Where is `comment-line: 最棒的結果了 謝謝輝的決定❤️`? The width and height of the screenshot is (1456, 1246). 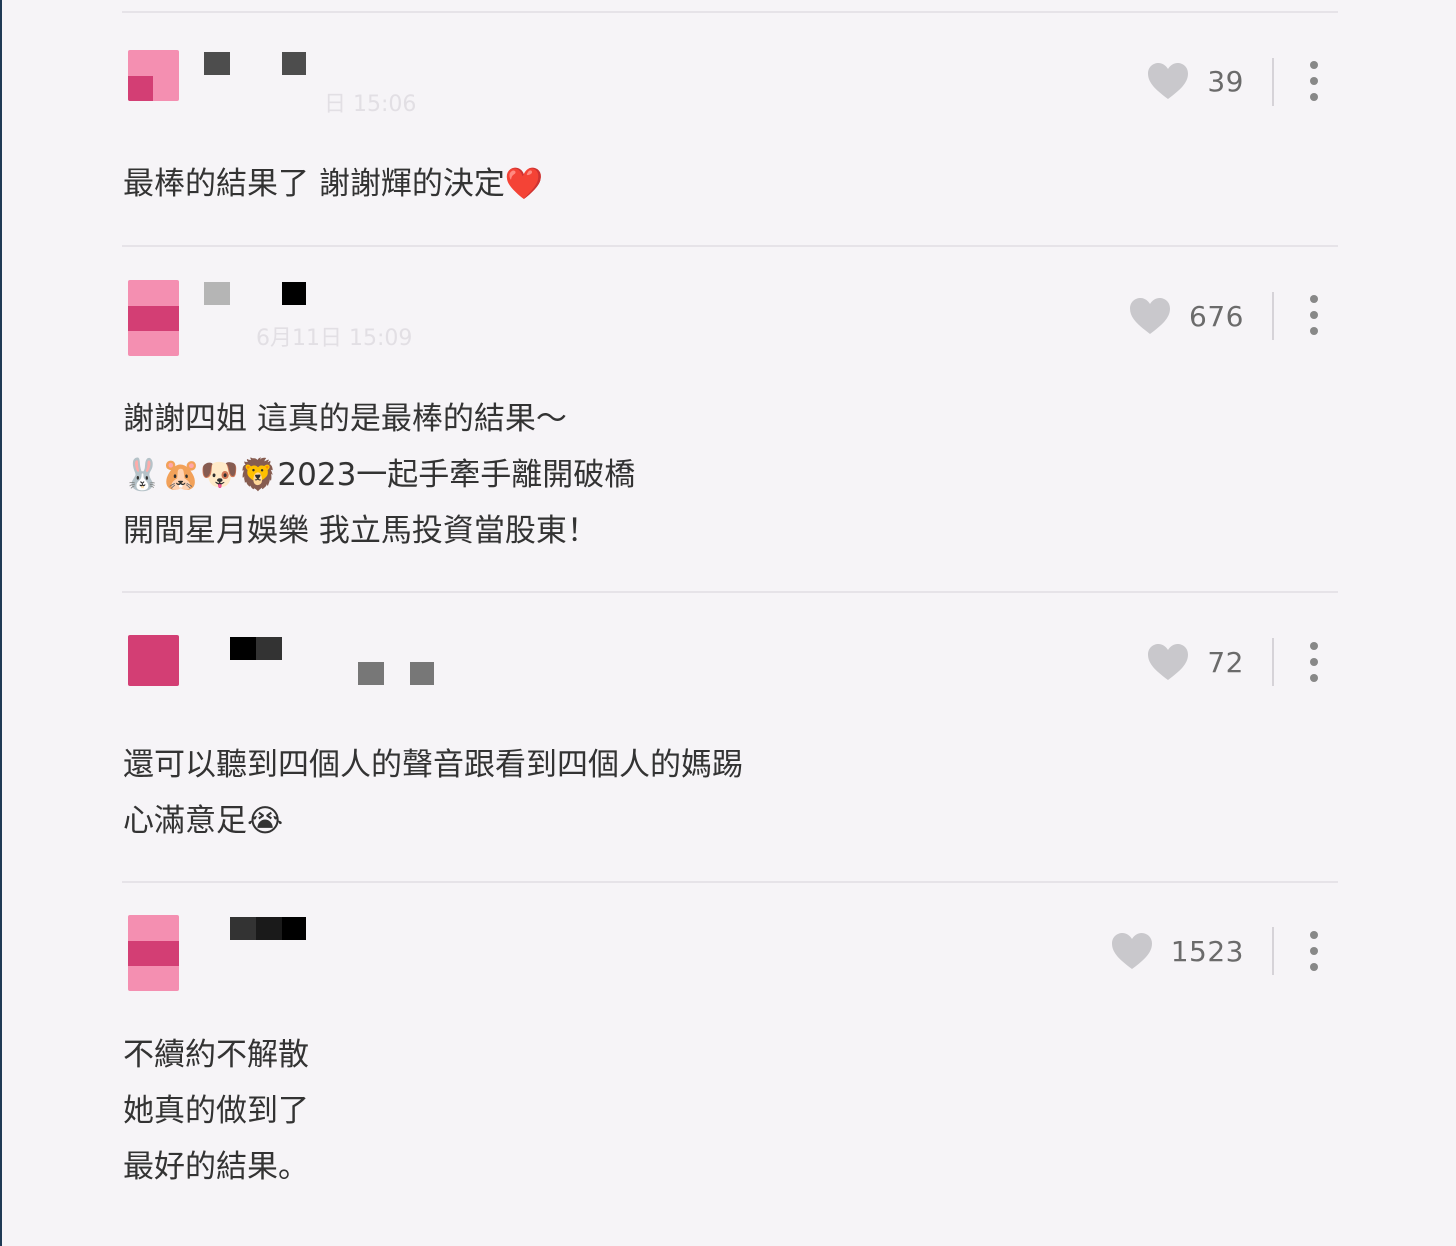
comment-line: 最棒的結果了 謝謝輝的決定❤️ is located at coordinates (333, 184).